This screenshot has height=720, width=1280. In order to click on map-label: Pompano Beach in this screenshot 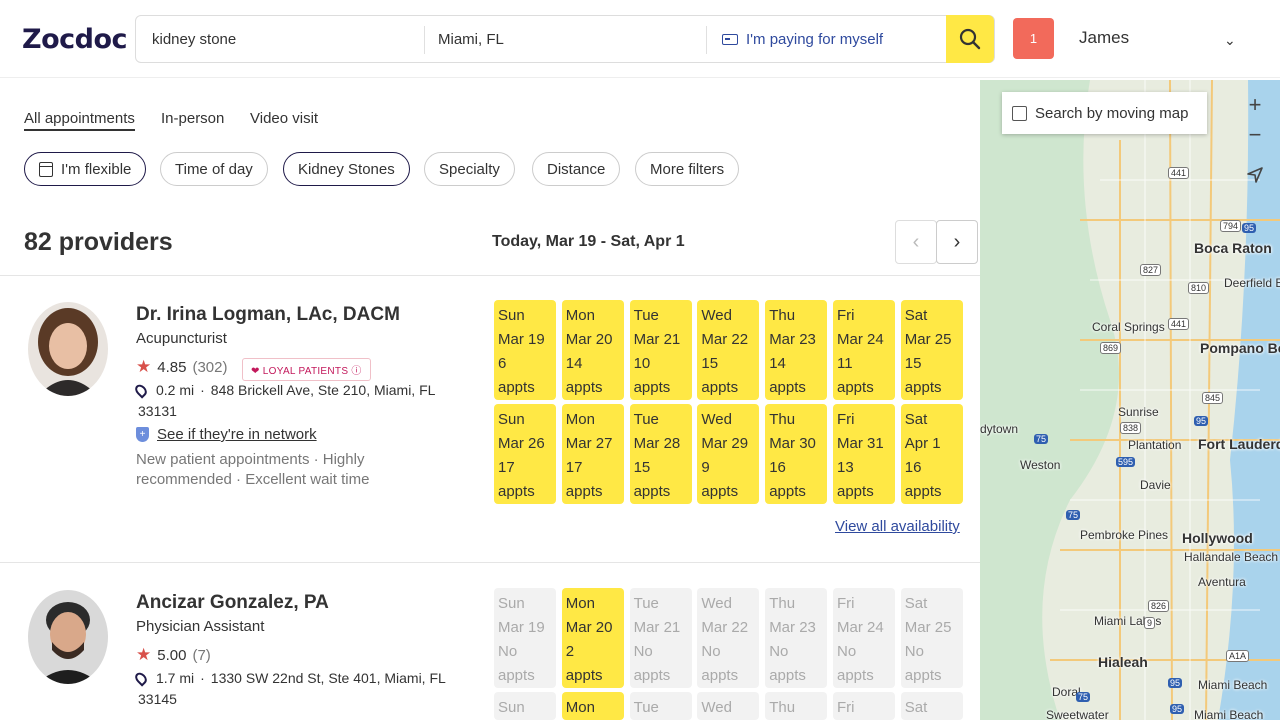, I will do `click(1240, 348)`.